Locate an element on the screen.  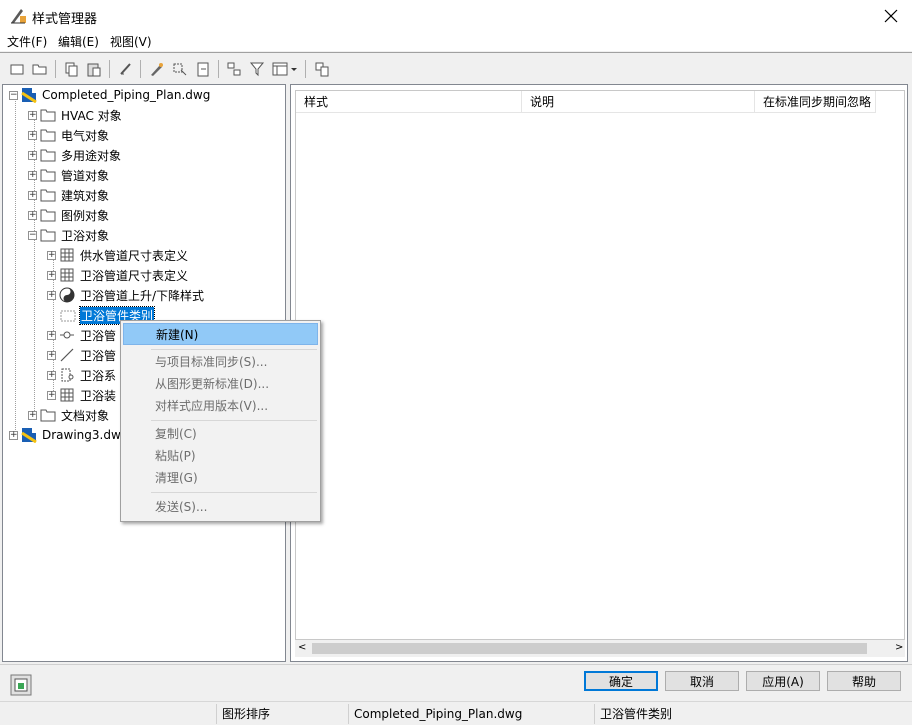
tree-node-piping: + 管道对象 is located at coordinates (69, 175).